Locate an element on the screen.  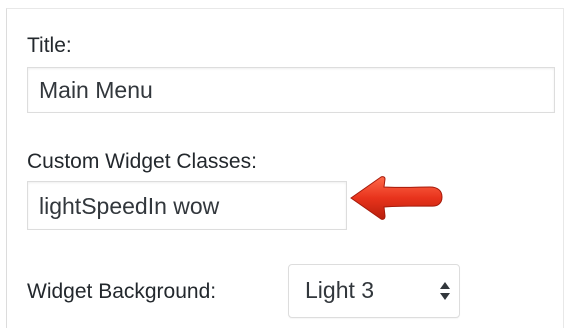
title-label: Title: is located at coordinates (49, 45).